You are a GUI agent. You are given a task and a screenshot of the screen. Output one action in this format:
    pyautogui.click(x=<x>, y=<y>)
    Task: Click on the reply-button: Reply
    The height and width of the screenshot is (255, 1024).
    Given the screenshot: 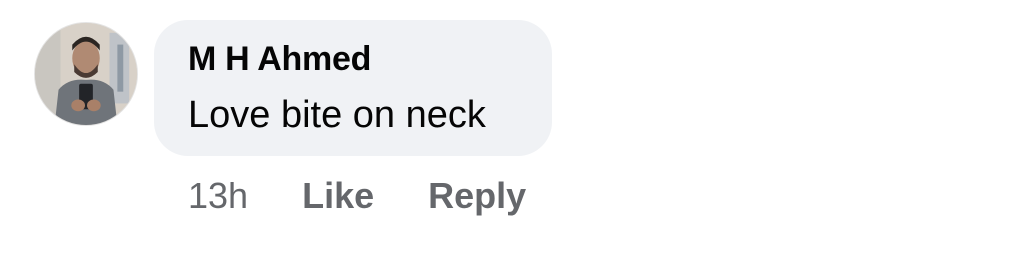 What is the action you would take?
    pyautogui.click(x=477, y=196)
    